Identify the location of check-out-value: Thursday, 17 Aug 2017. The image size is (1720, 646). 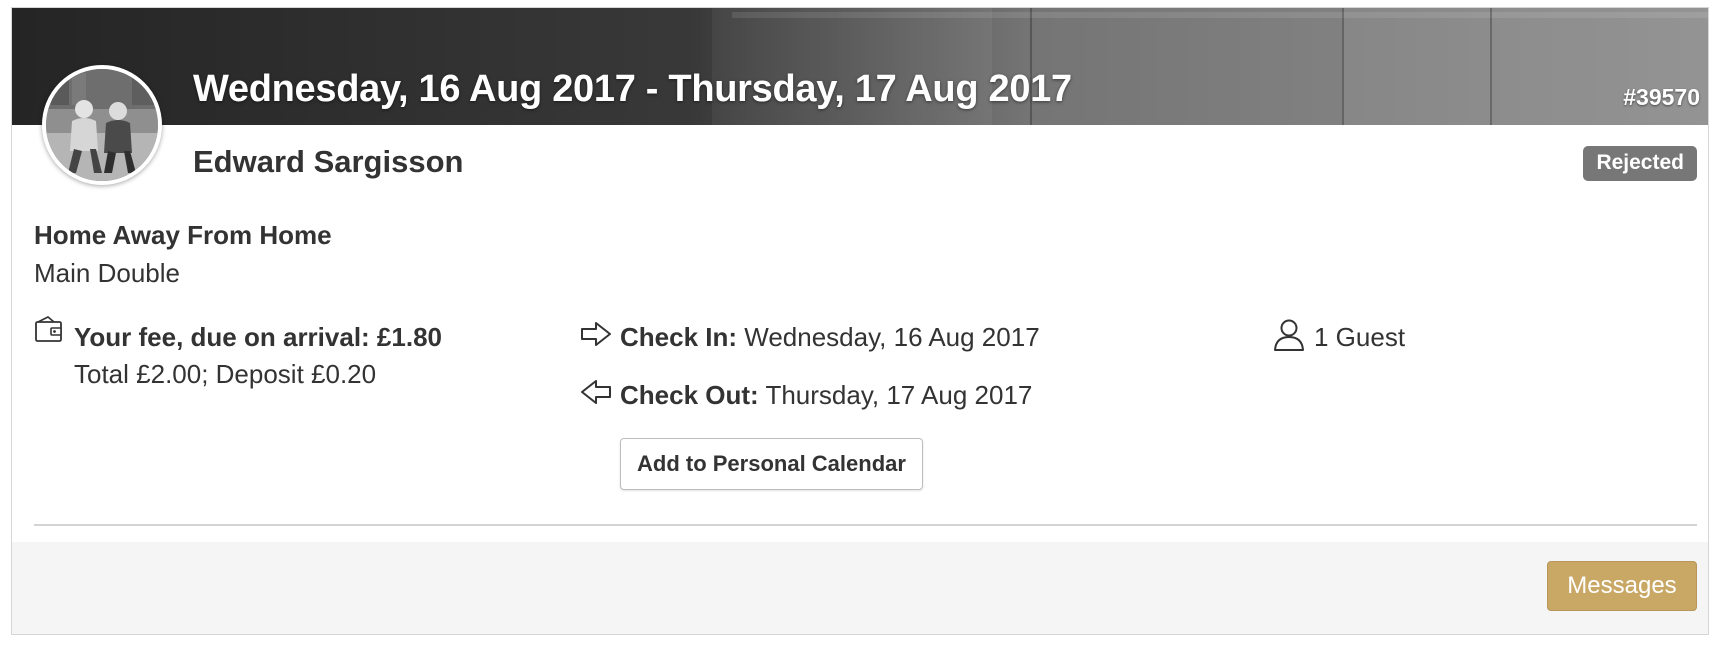
(899, 395).